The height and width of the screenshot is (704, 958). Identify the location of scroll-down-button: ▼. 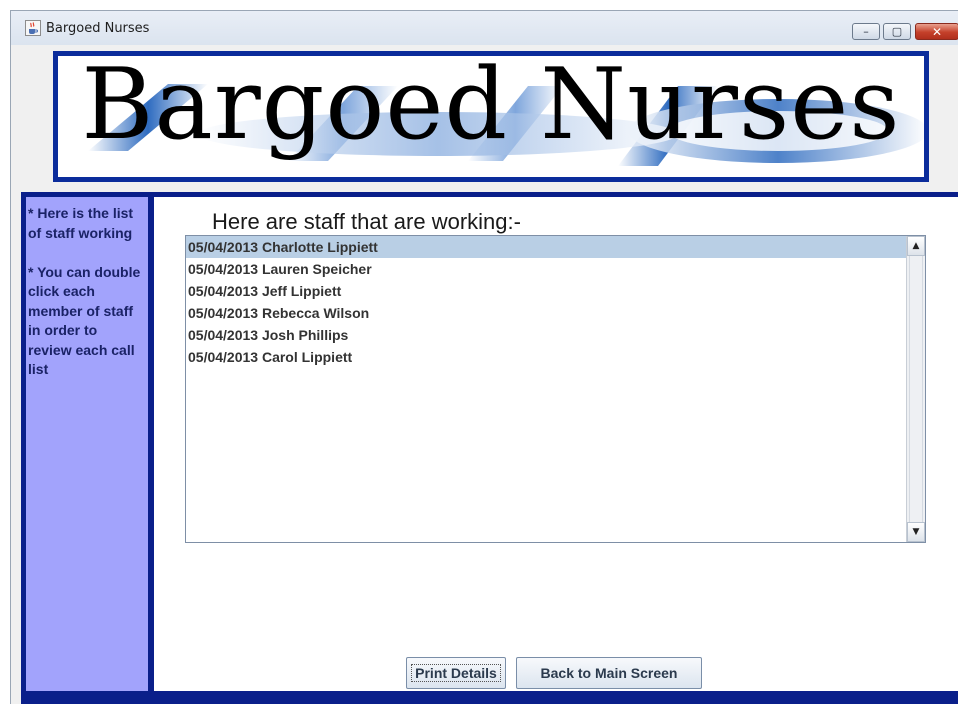
(916, 532).